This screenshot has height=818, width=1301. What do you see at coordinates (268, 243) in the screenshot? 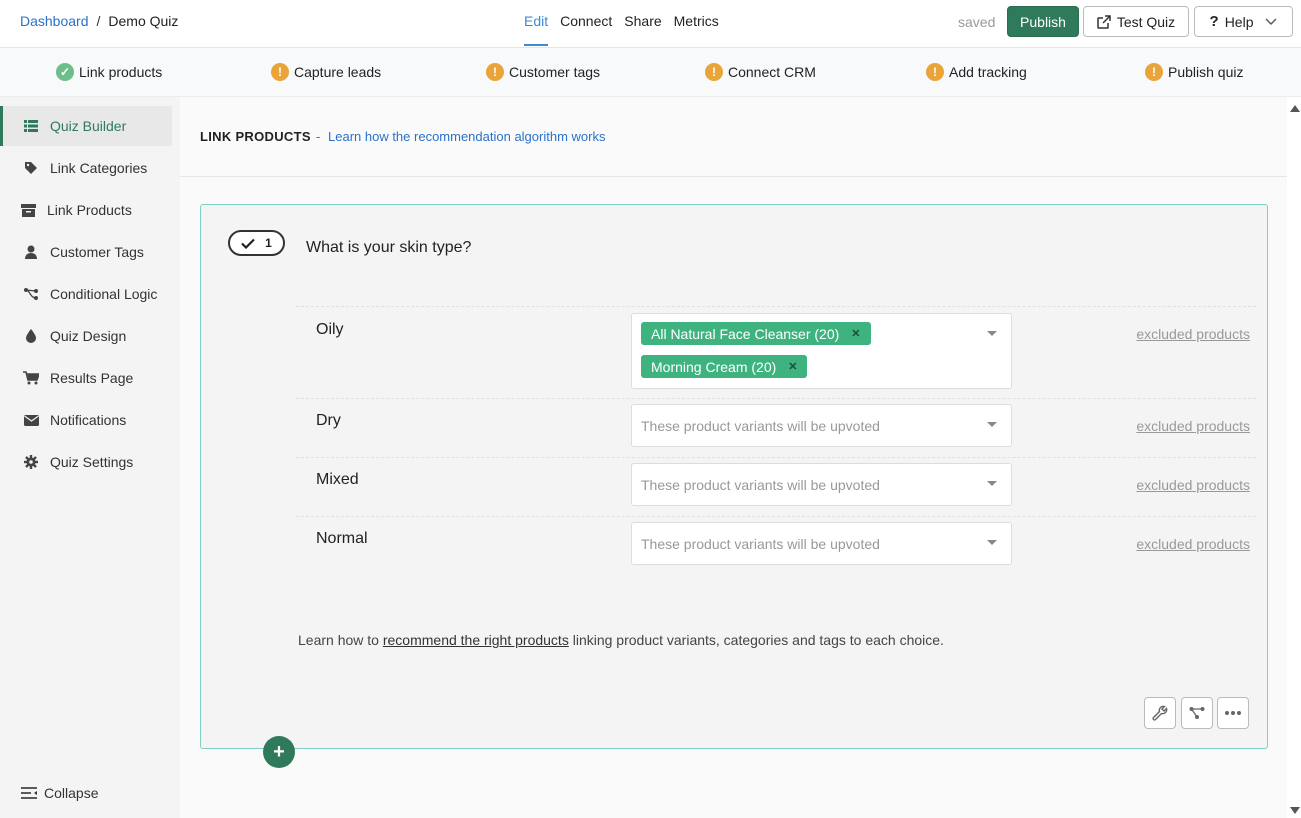
I see `question-number: 1` at bounding box center [268, 243].